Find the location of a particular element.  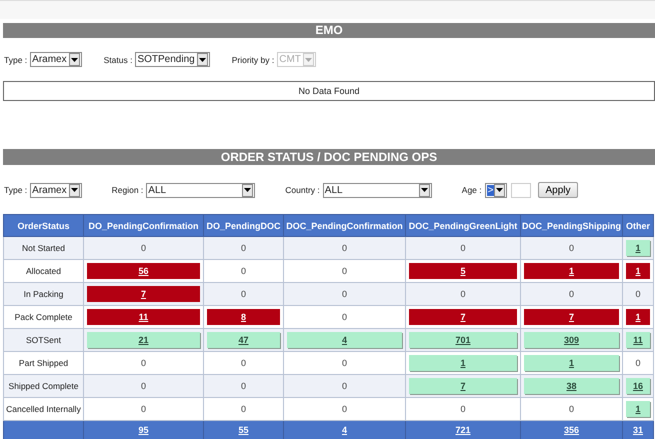

total-link: 31 is located at coordinates (637, 430).